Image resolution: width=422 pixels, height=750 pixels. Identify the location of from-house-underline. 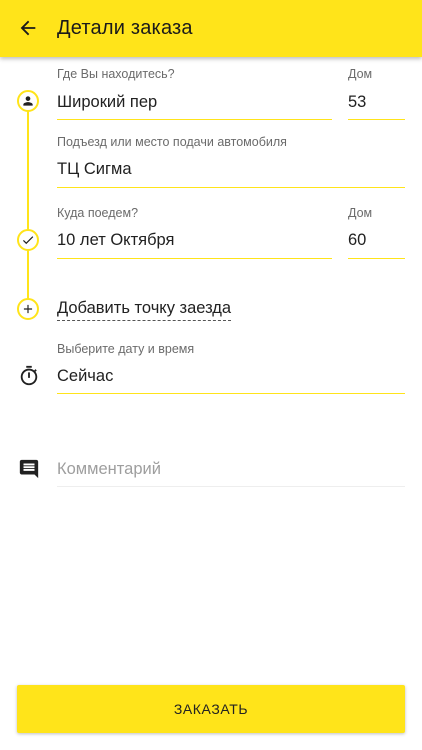
(376, 119).